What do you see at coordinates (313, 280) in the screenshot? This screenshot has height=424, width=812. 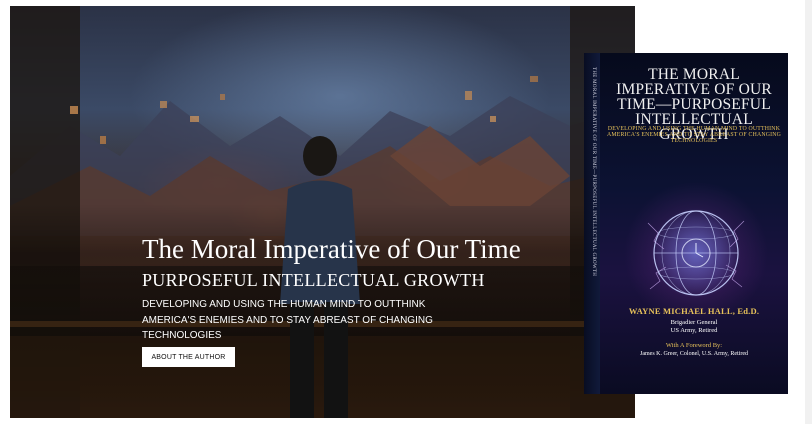 I see `hero-subtitle: PURPOSEFUL INTELLECTUAL GROWTH` at bounding box center [313, 280].